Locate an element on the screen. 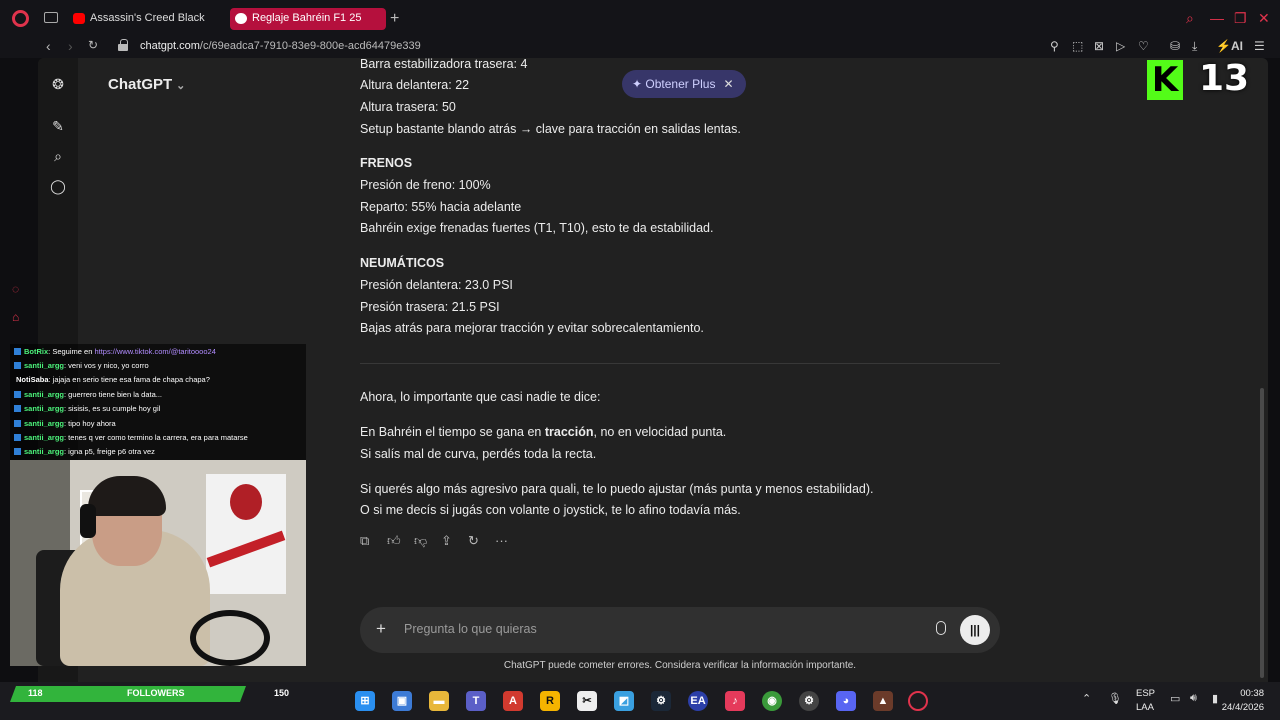  chats-icon: ◯ is located at coordinates (58, 186).